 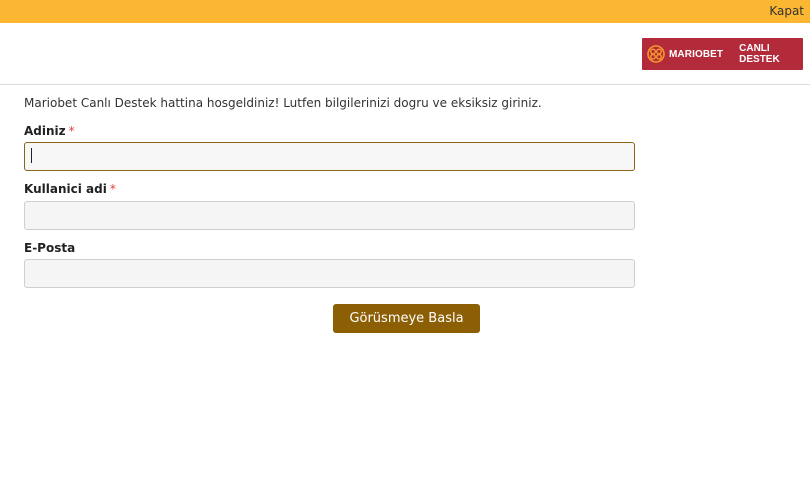 What do you see at coordinates (45, 131) in the screenshot?
I see `name-label-text: Adiniz` at bounding box center [45, 131].